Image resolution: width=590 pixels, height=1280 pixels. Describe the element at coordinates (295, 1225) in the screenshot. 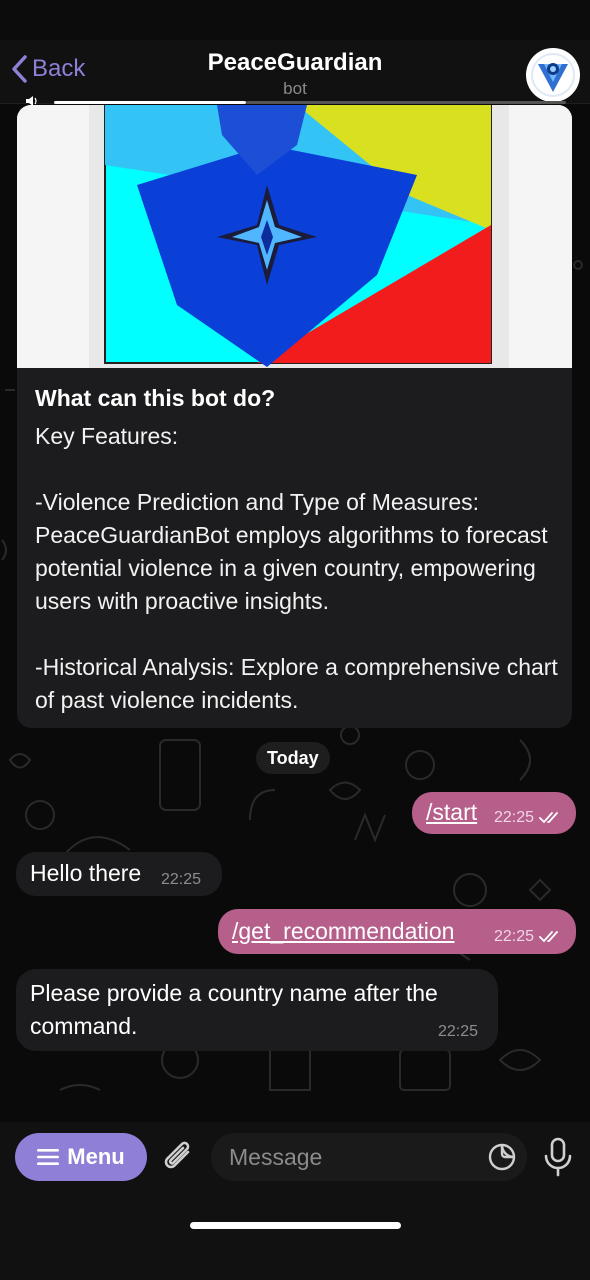

I see `home-indicator` at that location.